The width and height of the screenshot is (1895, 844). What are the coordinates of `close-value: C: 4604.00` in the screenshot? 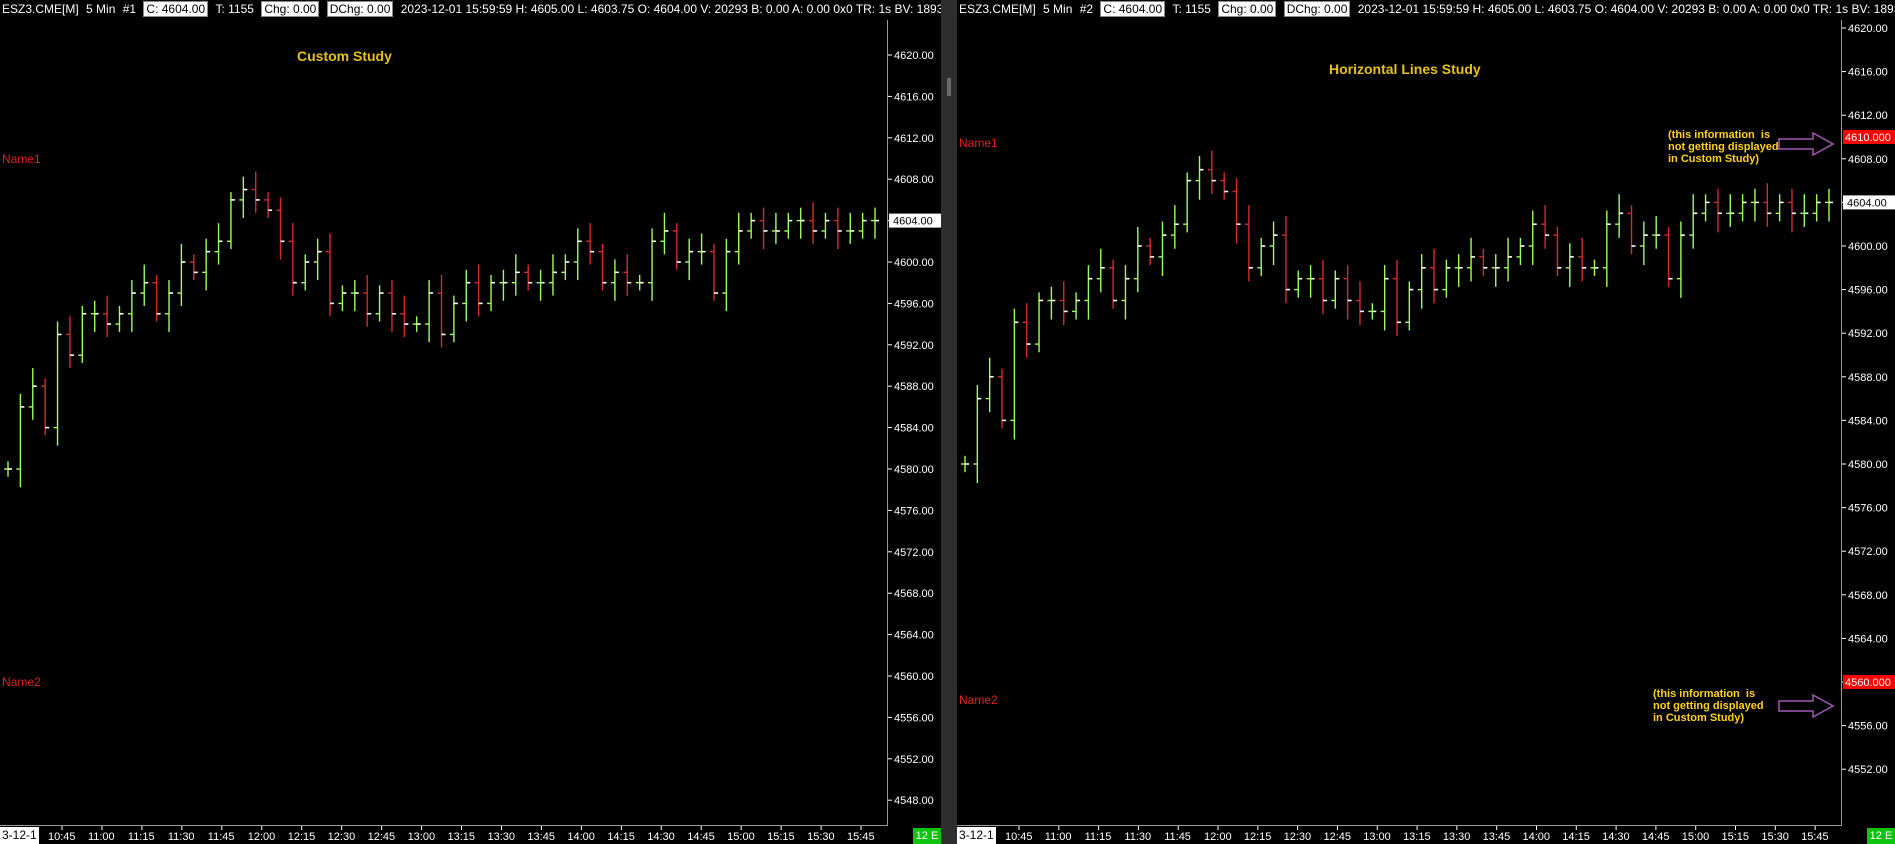 It's located at (176, 9).